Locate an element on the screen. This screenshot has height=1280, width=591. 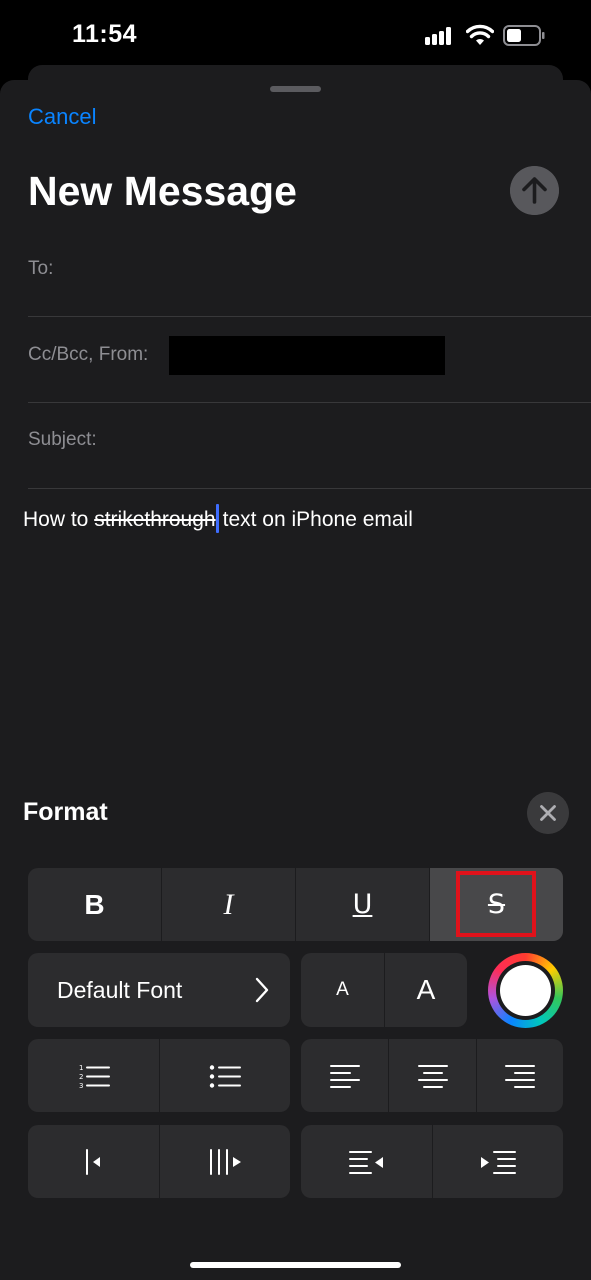
text-color-button is located at coordinates (525, 990).